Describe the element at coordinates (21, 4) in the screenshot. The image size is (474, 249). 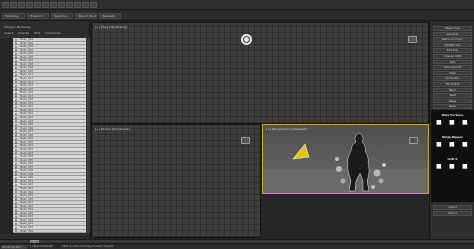
I see `link-button` at that location.